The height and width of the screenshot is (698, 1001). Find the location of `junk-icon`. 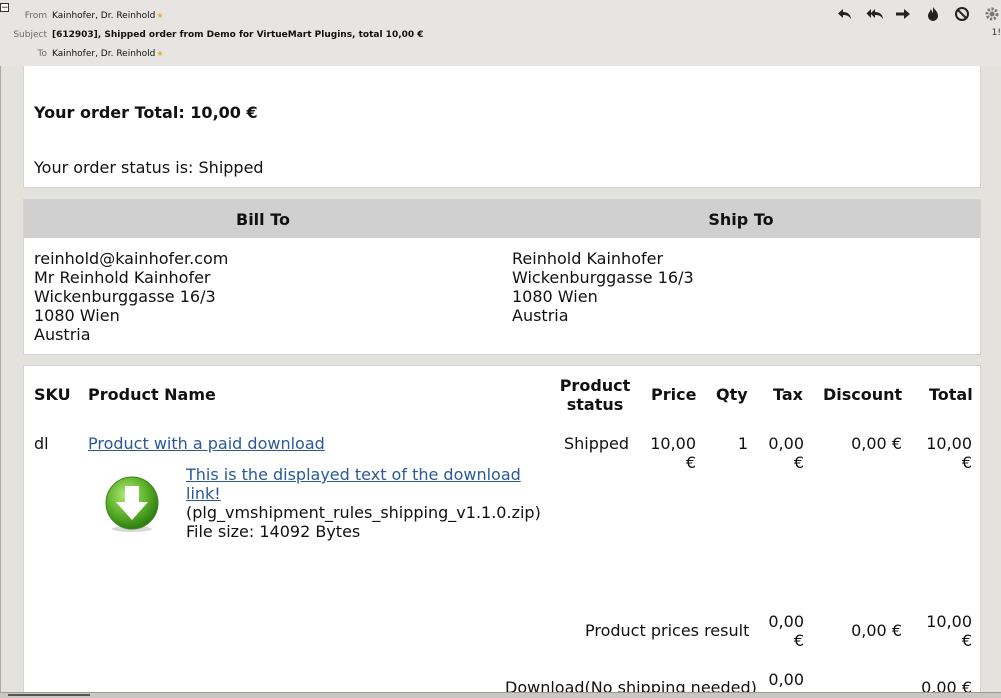

junk-icon is located at coordinates (933, 14).